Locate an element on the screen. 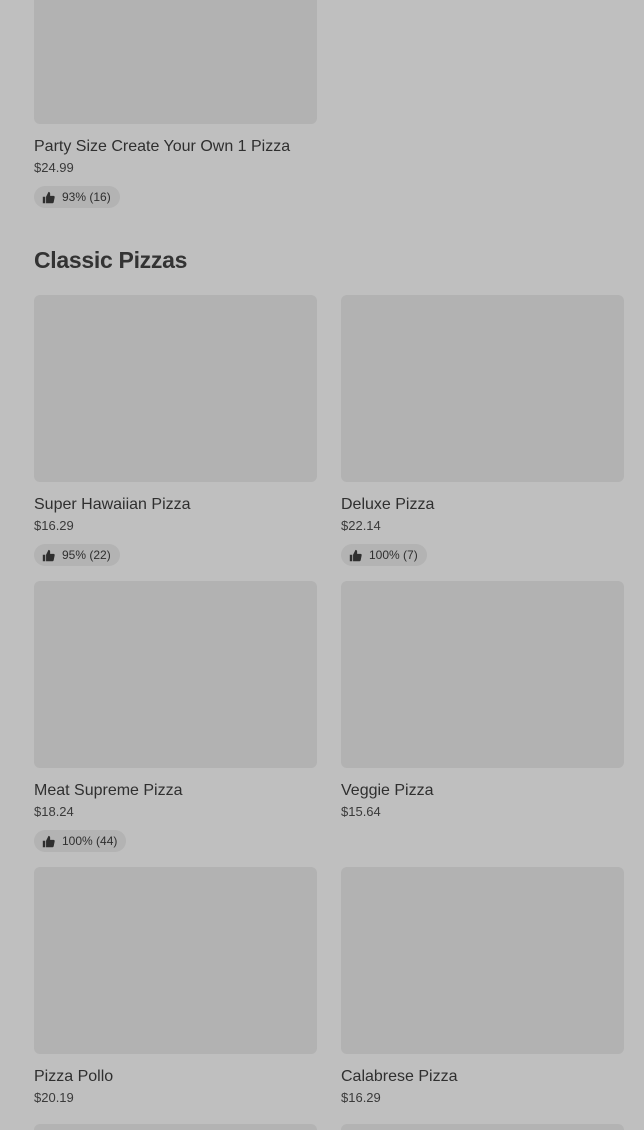 This screenshot has height=1130, width=644. menu-item-card: Deluxe Pizza $22.14 100% (7) is located at coordinates (482, 431).